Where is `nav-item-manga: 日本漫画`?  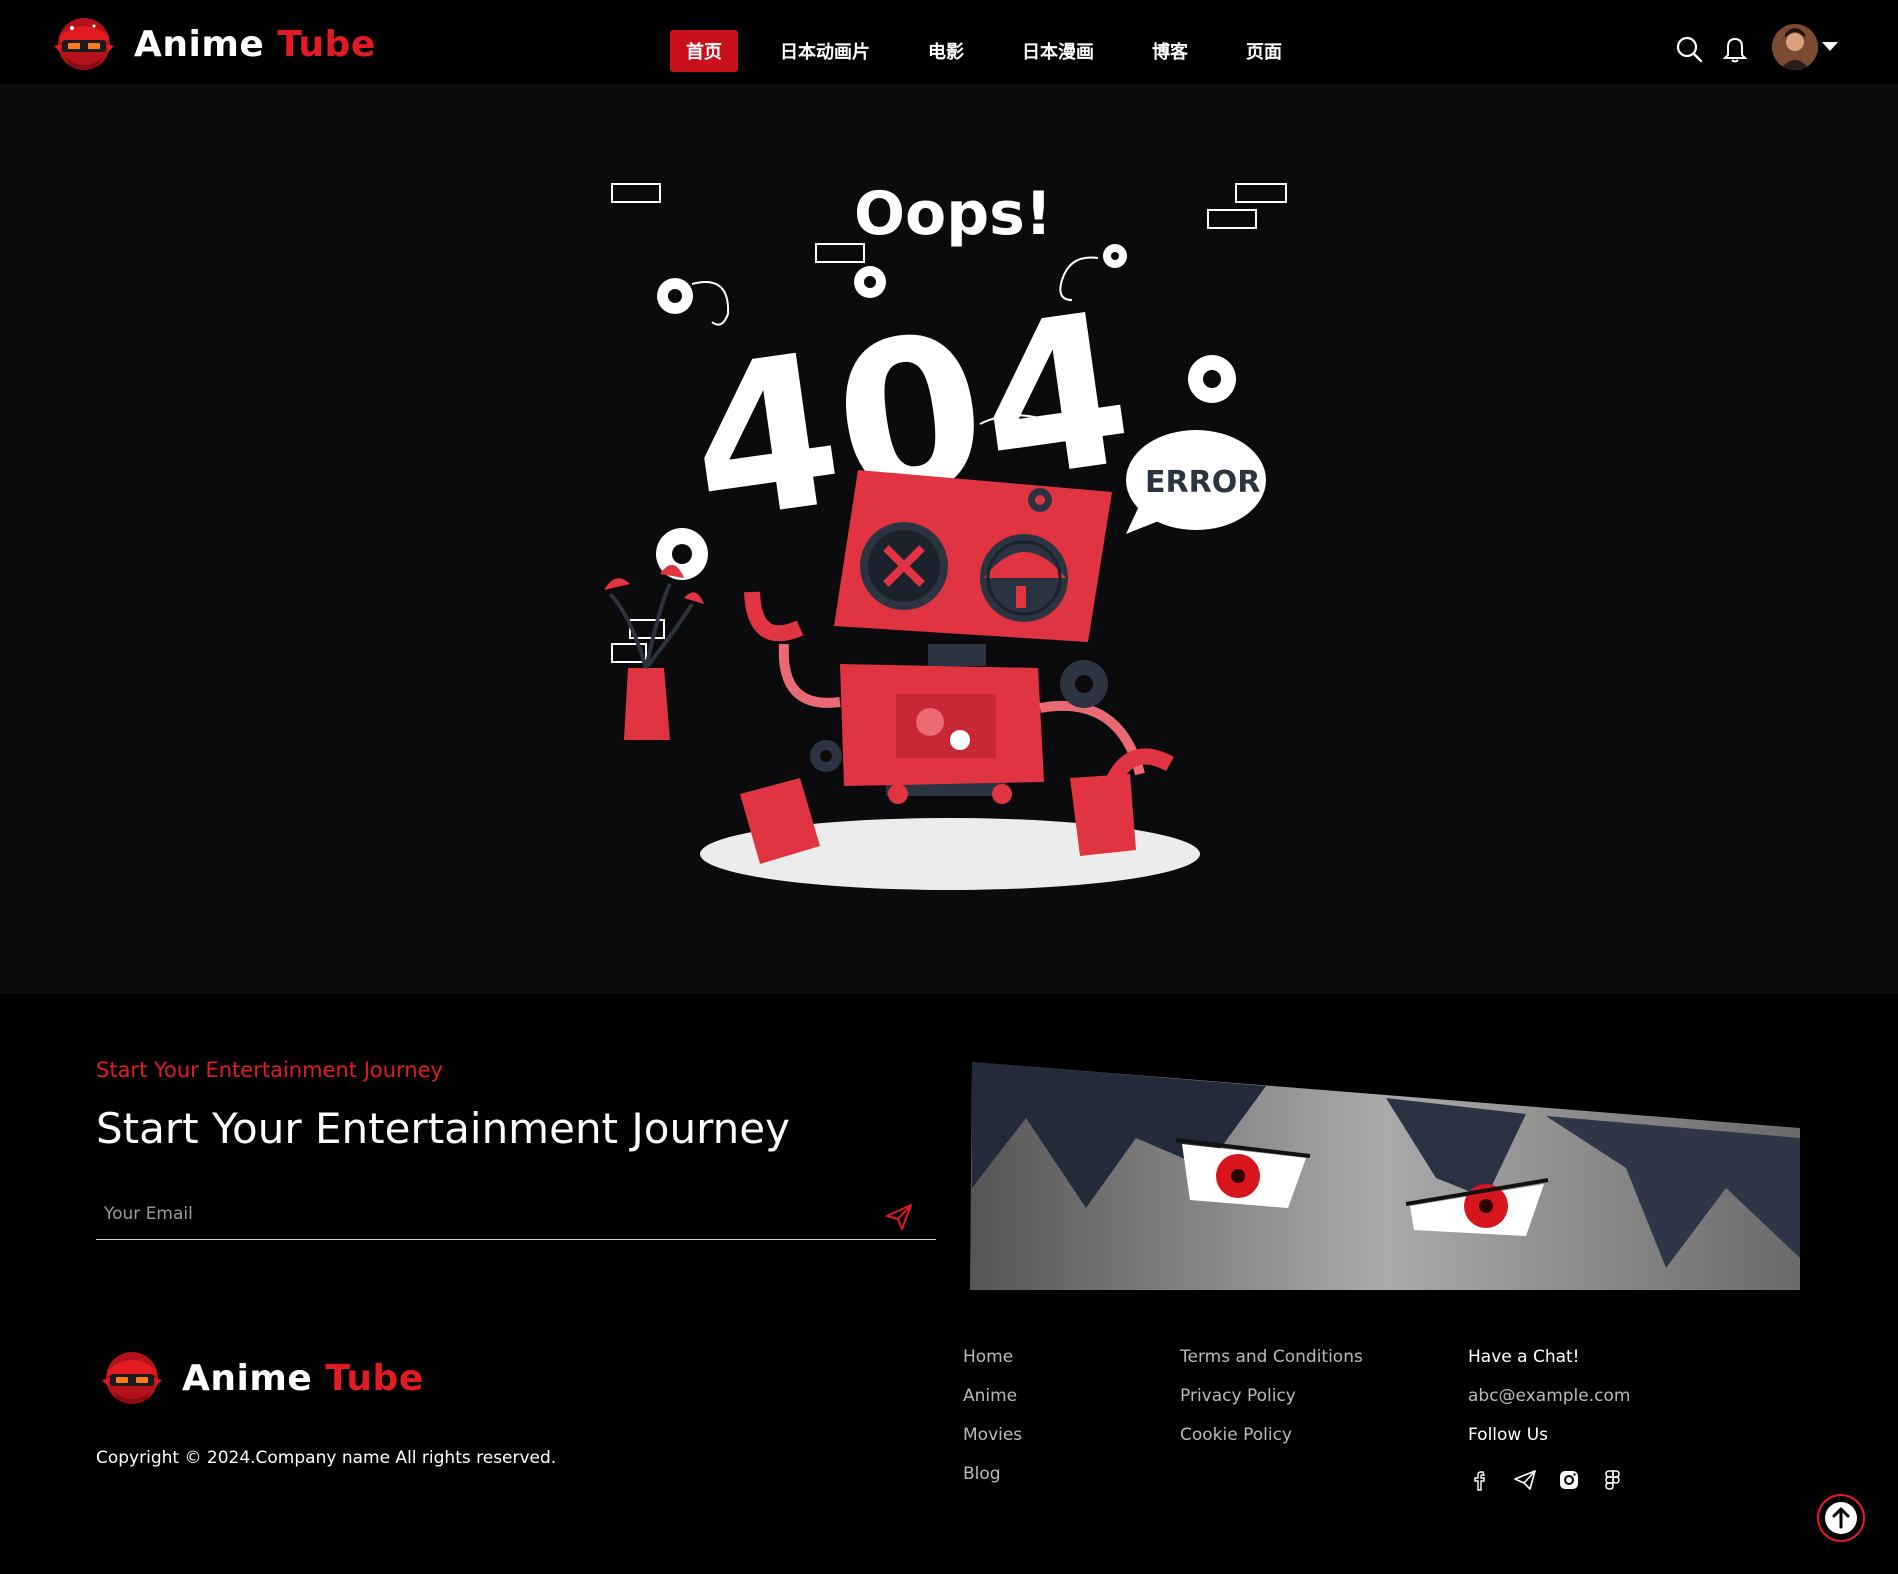 nav-item-manga: 日本漫画 is located at coordinates (1058, 51).